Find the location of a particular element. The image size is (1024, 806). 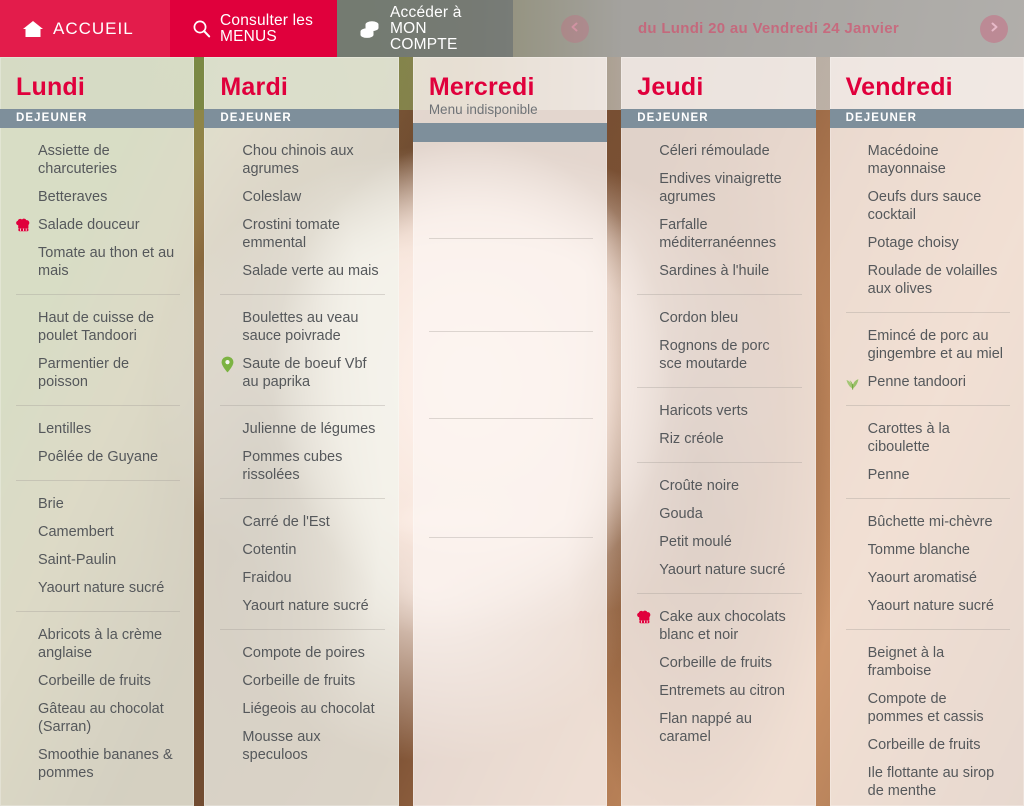

dish-item: Beignet à la framboise is located at coordinates (928, 662).